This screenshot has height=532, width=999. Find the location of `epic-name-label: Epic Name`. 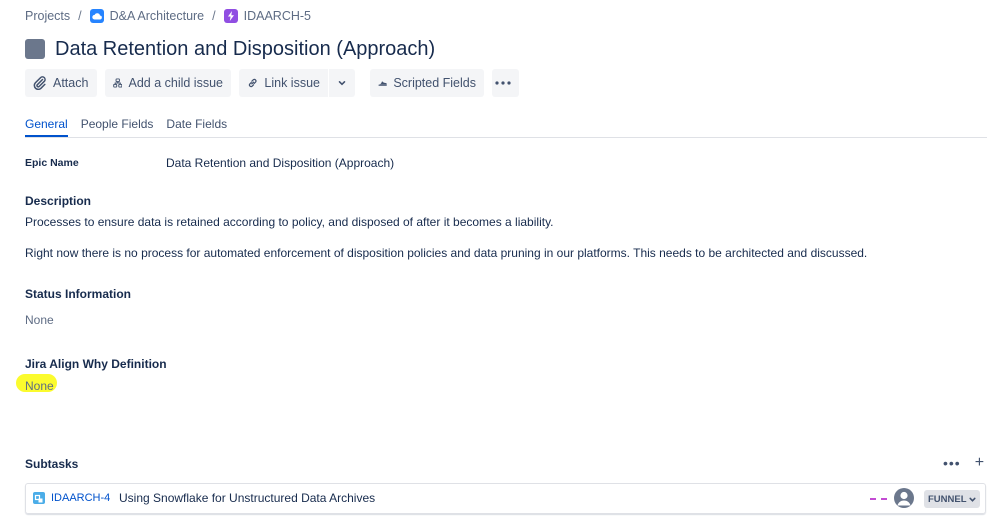

epic-name-label: Epic Name is located at coordinates (52, 163).